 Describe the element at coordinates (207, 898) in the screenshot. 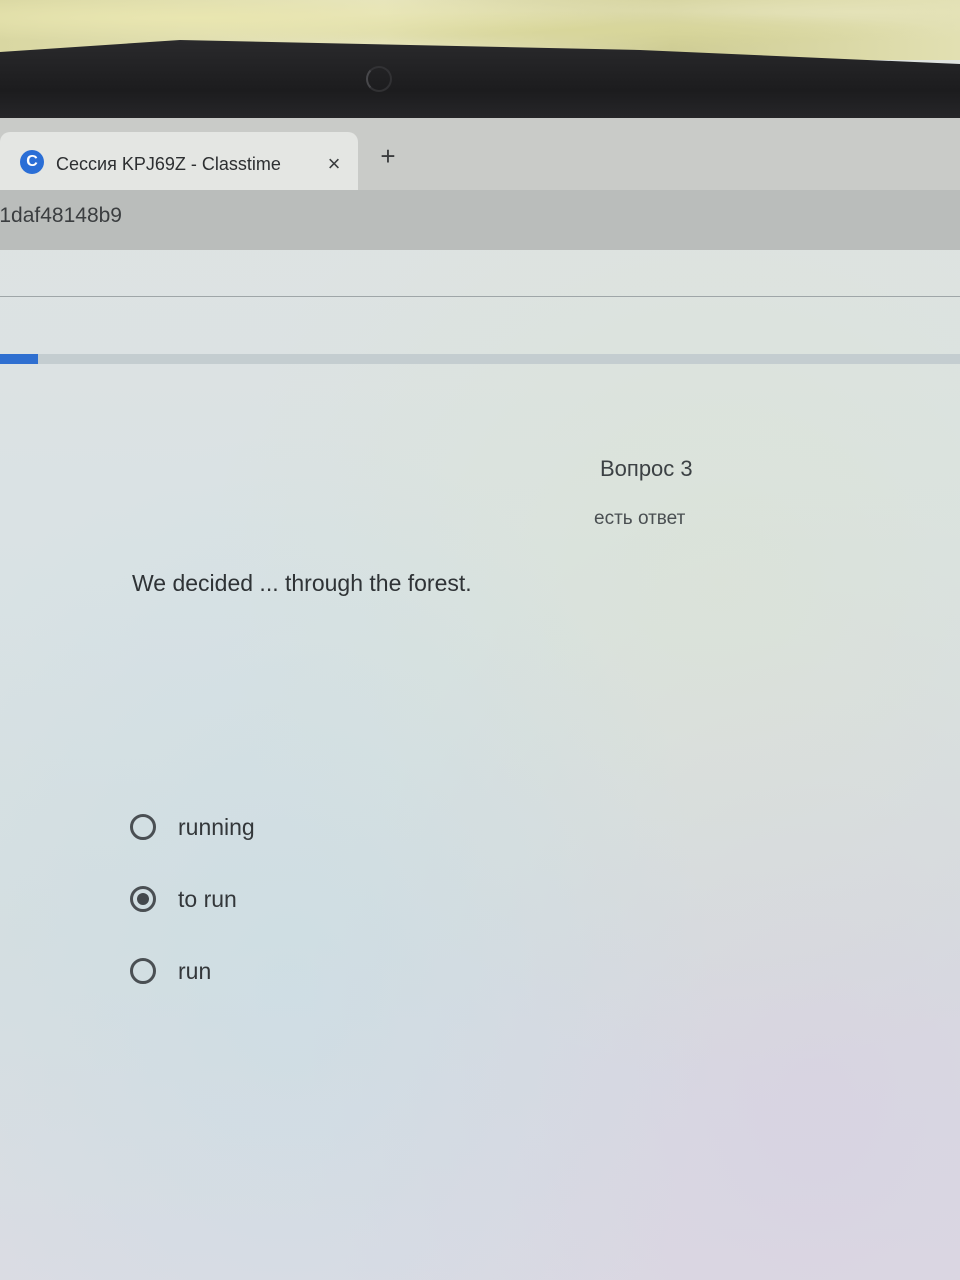

I see `option-label: to run` at that location.